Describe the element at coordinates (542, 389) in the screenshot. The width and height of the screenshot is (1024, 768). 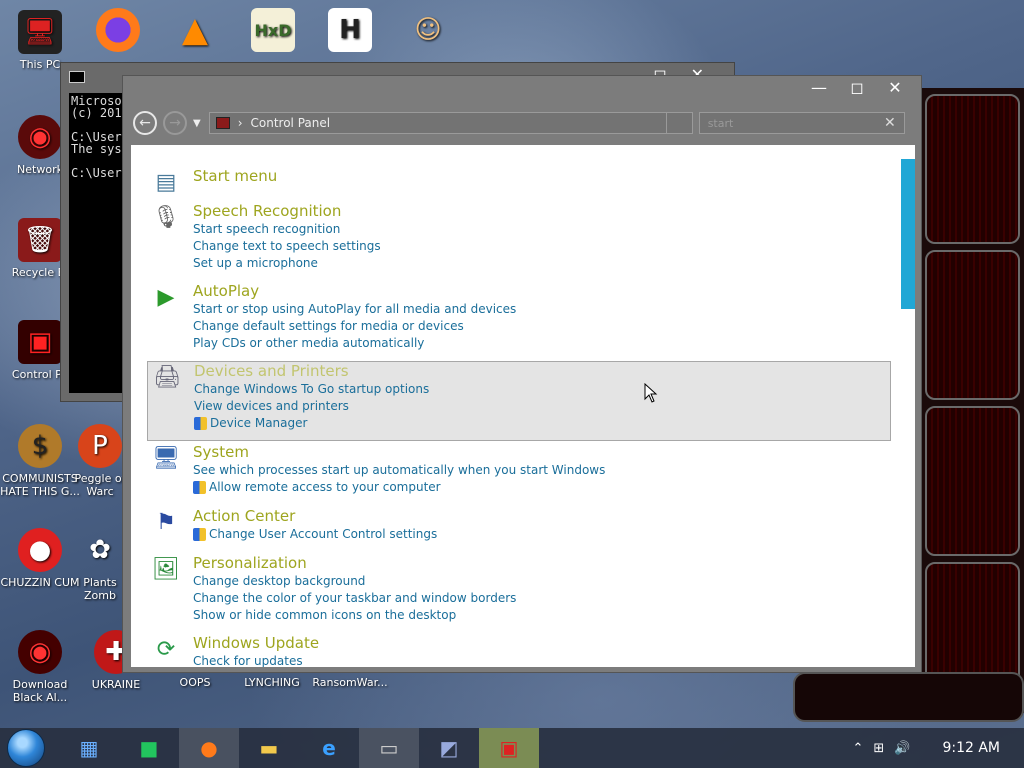
I see `result-link: Change Windows To Go startup options` at that location.